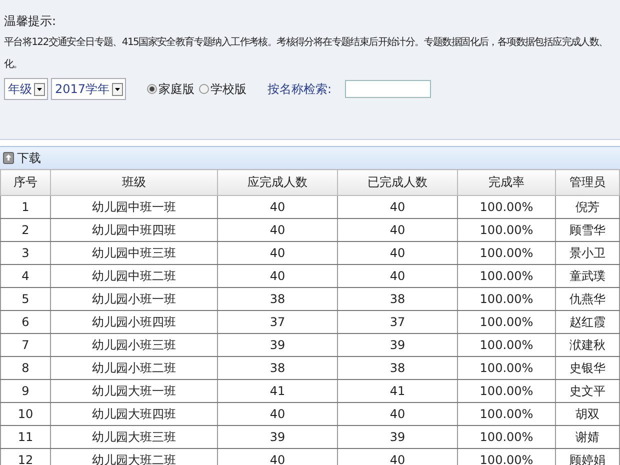 This screenshot has height=465, width=620. Describe the element at coordinates (25, 345) in the screenshot. I see `table-cell: 7` at that location.